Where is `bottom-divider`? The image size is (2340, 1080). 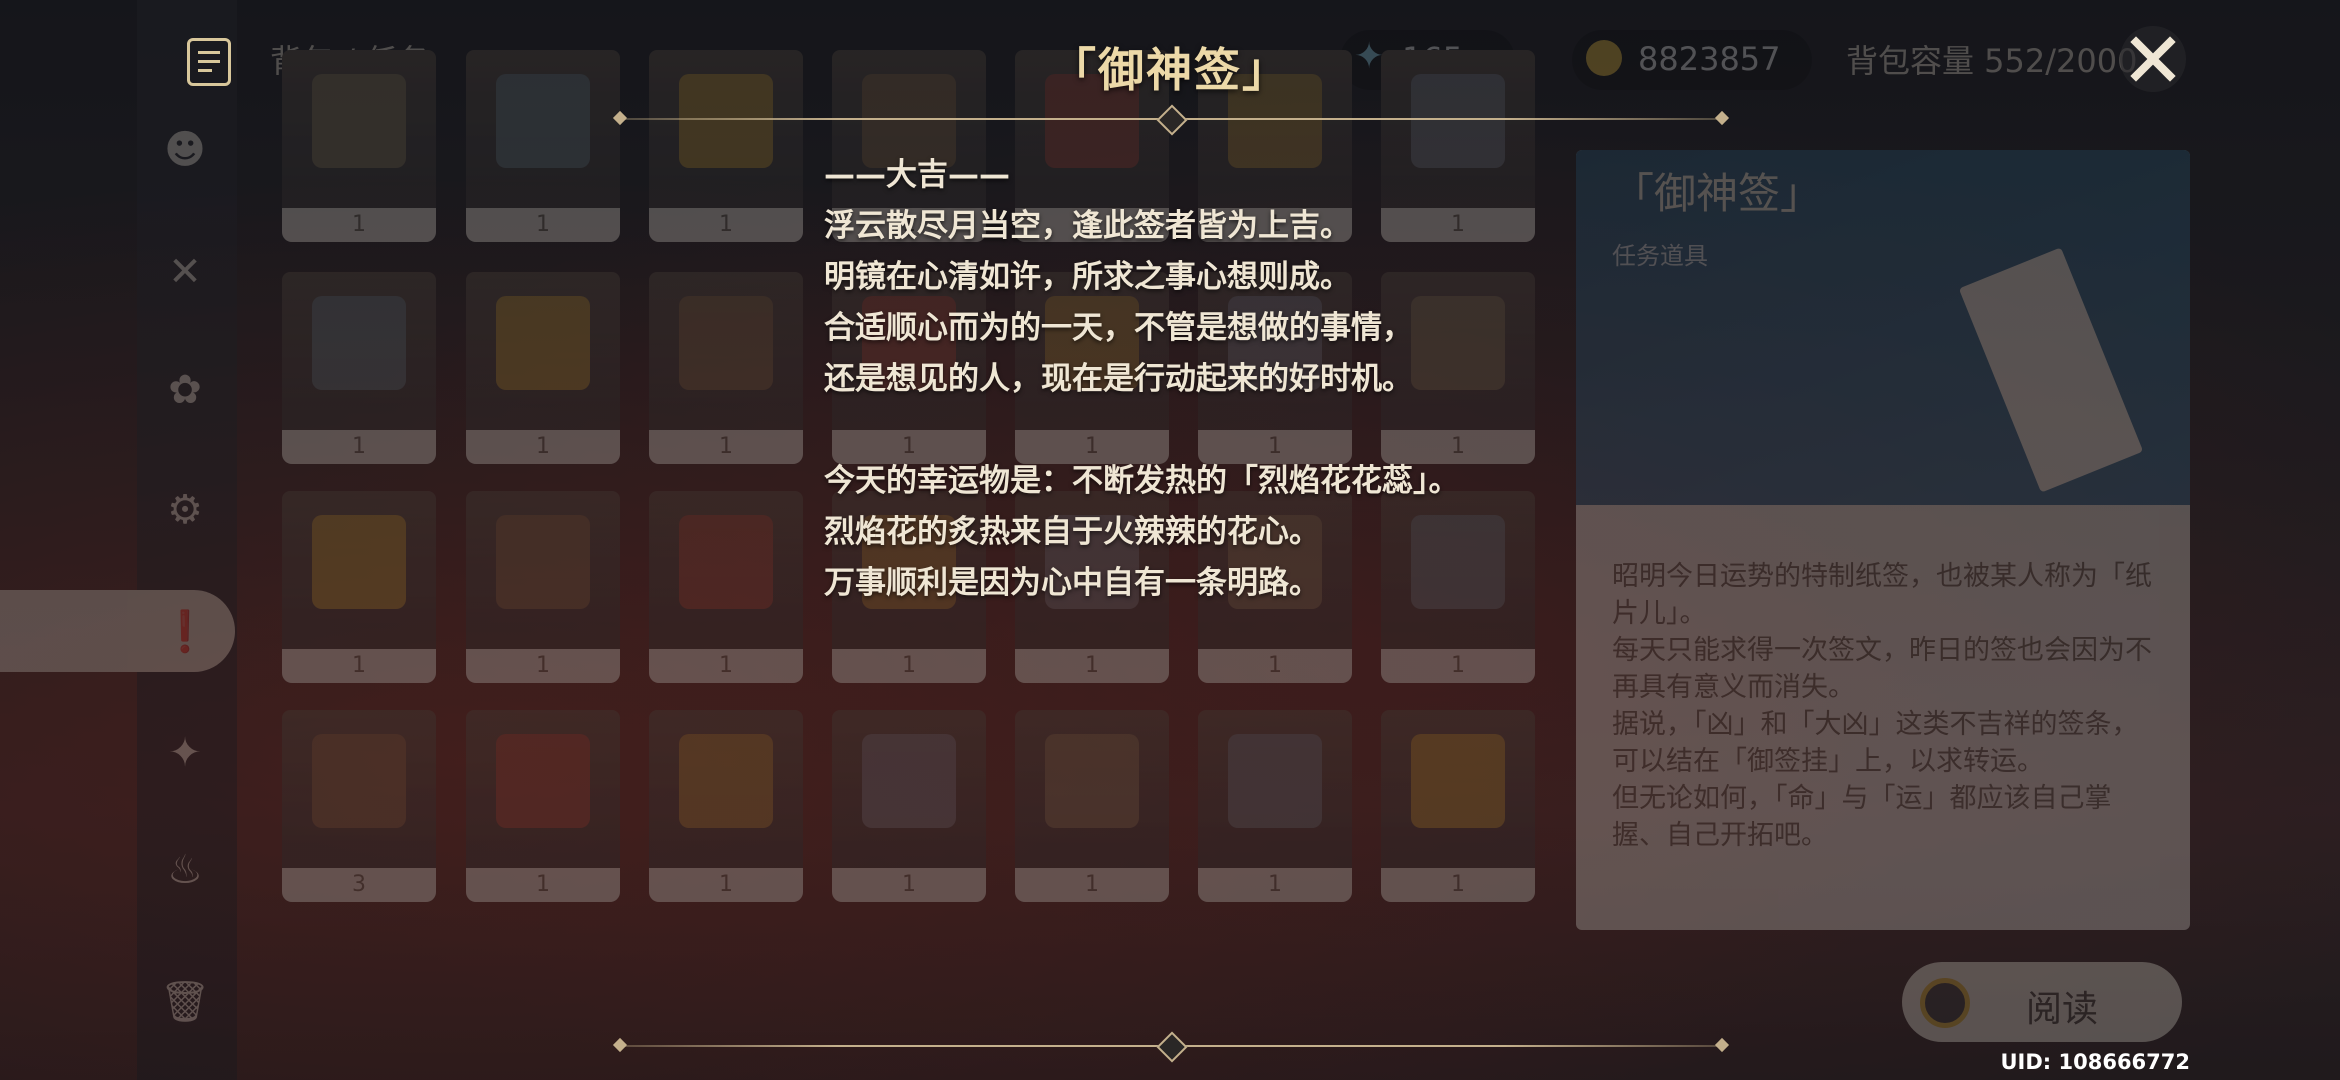
bottom-divider is located at coordinates (1171, 1047).